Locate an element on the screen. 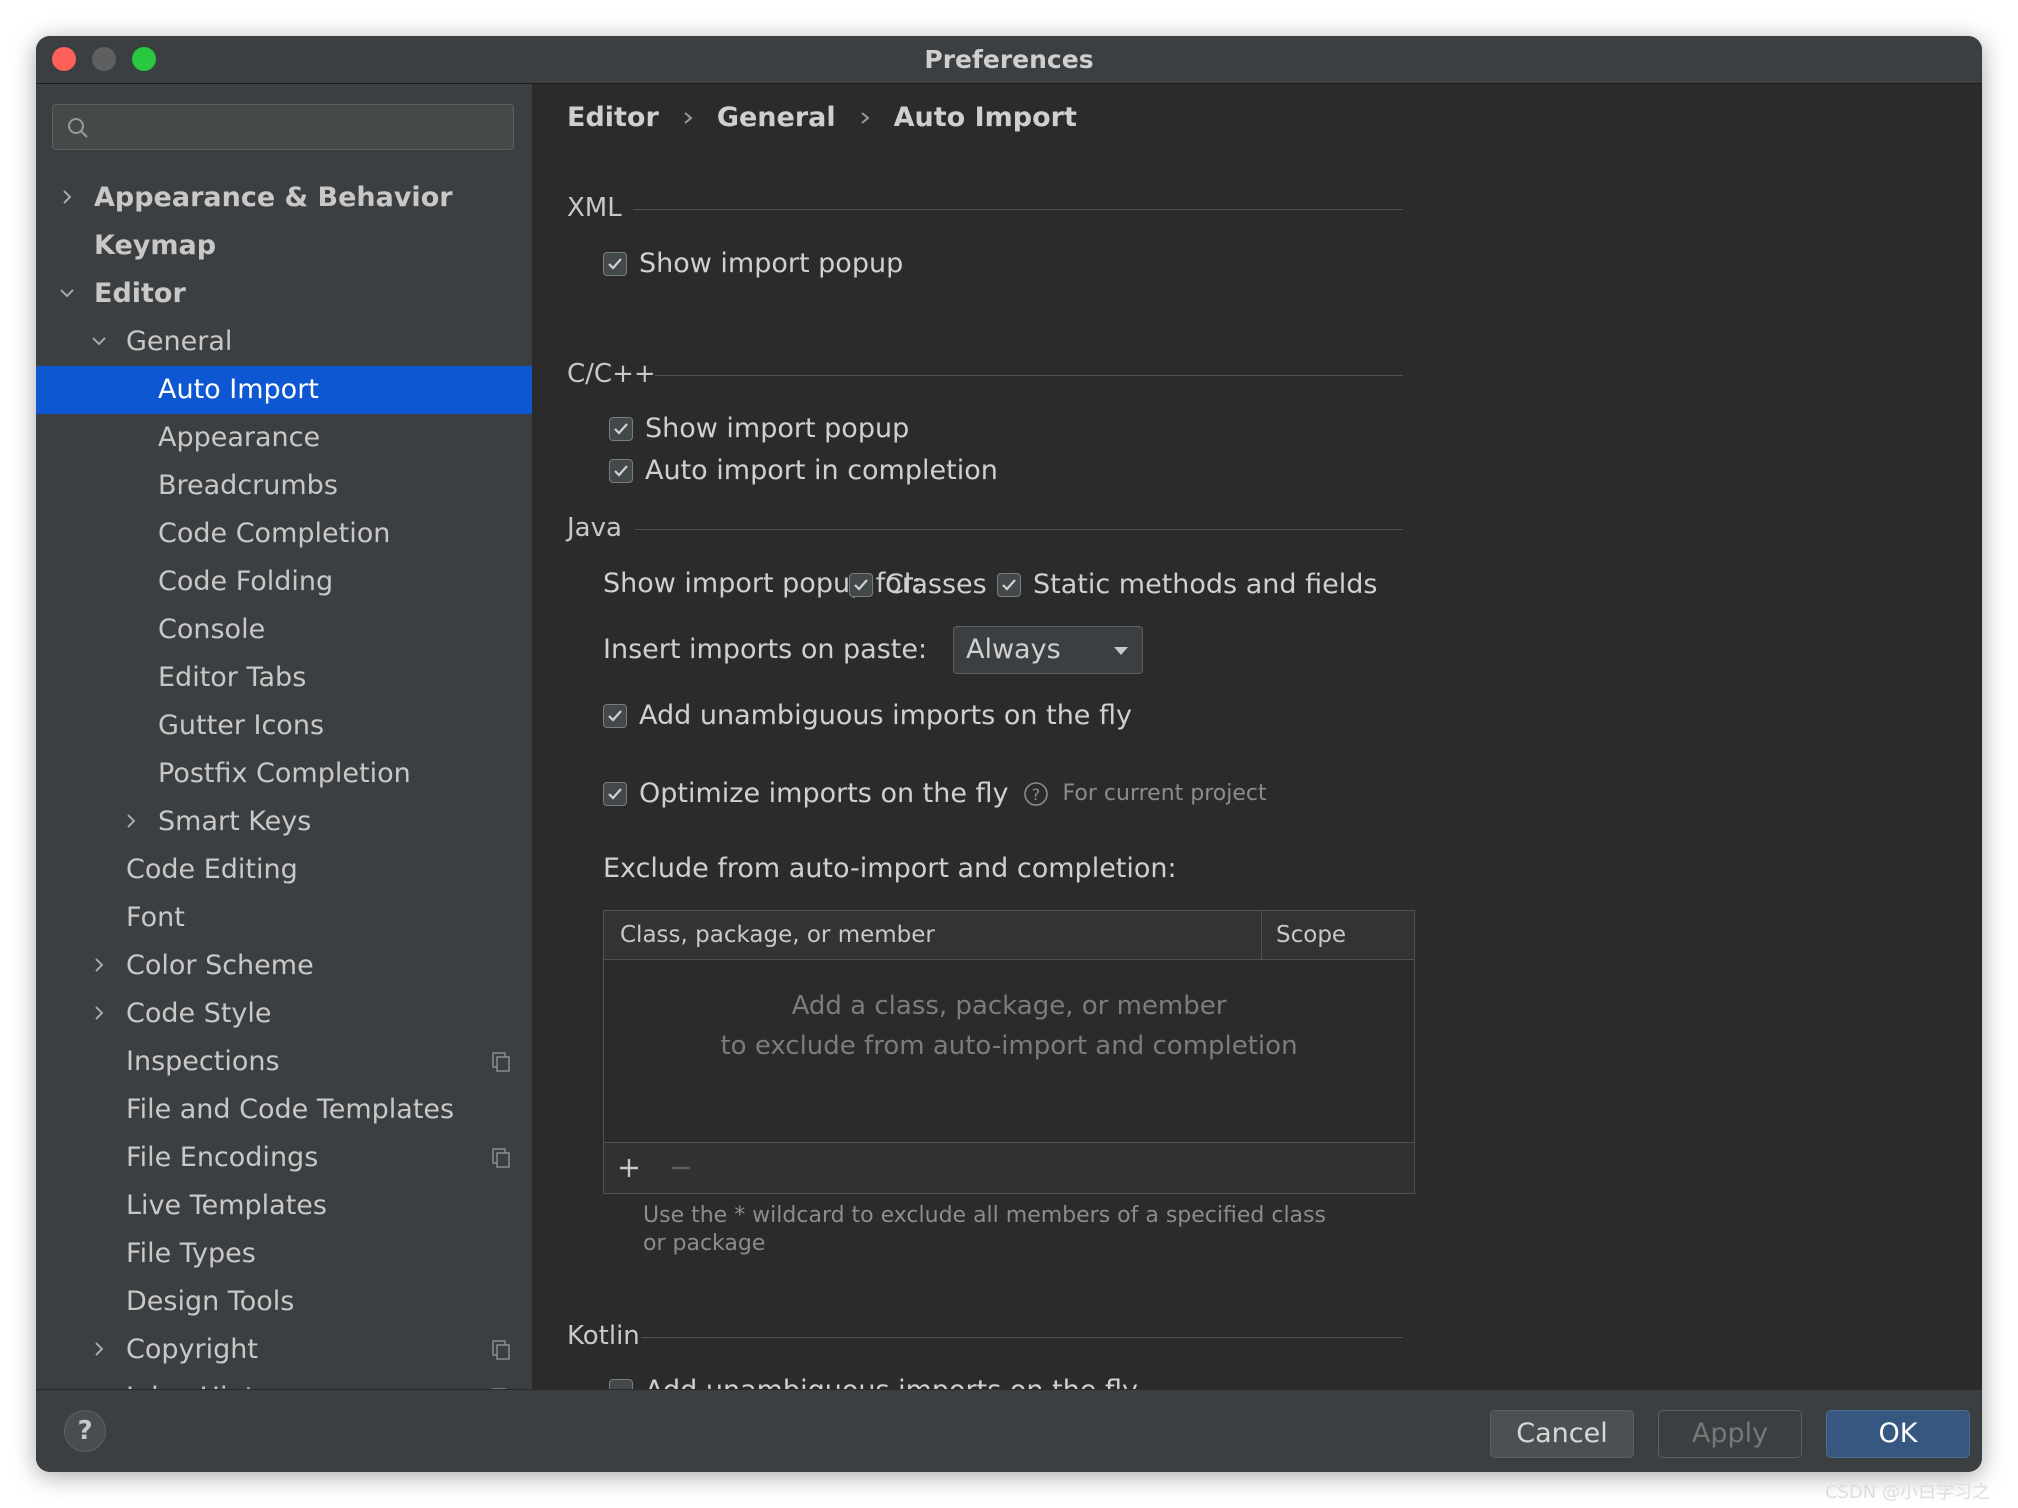 The width and height of the screenshot is (2018, 1508). cpp-show-import-popup-checkbox: Show import popup is located at coordinates (759, 428).